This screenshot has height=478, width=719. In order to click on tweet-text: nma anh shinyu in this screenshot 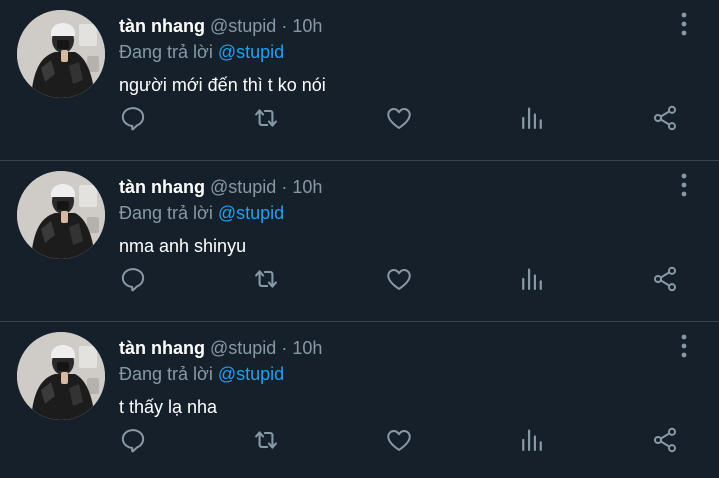, I will do `click(183, 246)`.